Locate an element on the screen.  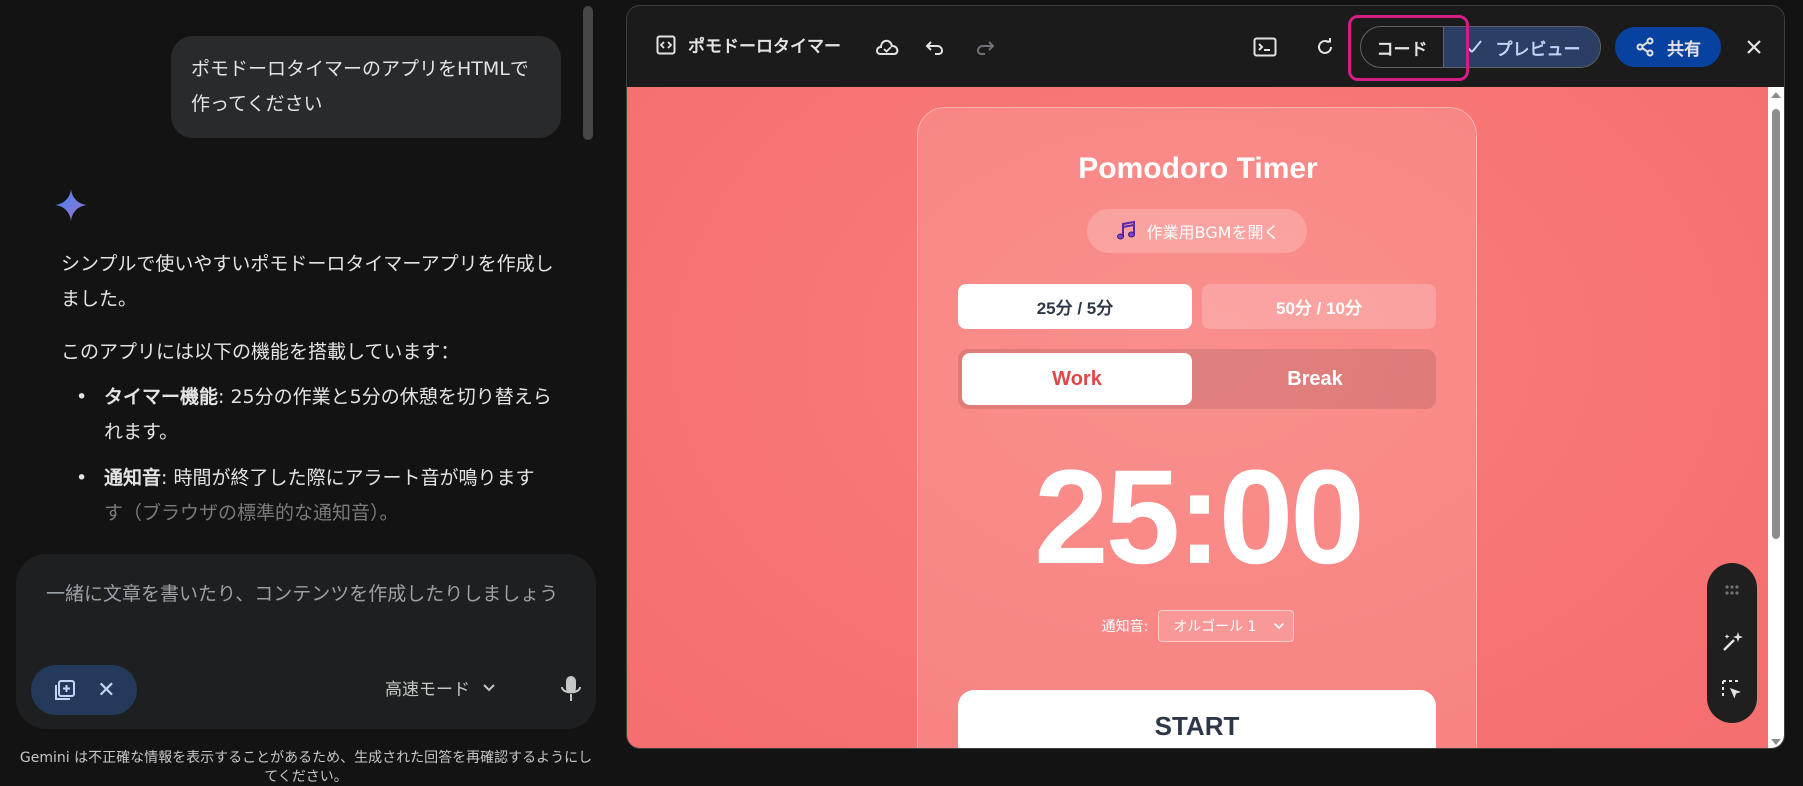
chat-scrollbar is located at coordinates (588, 73).